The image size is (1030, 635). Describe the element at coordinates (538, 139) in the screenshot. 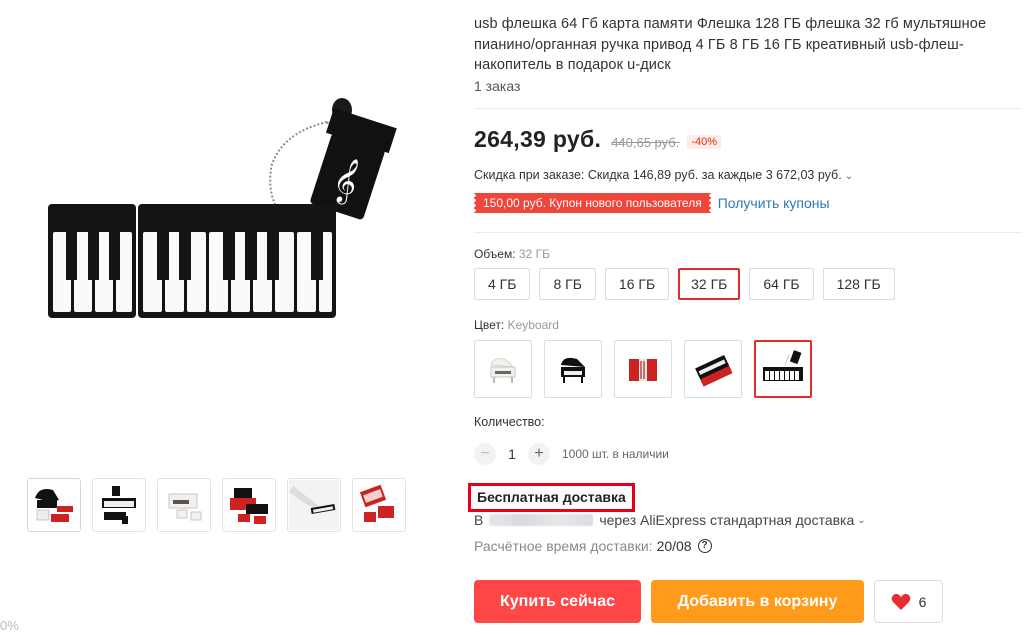

I see `current-price: 264,39 руб.` at that location.